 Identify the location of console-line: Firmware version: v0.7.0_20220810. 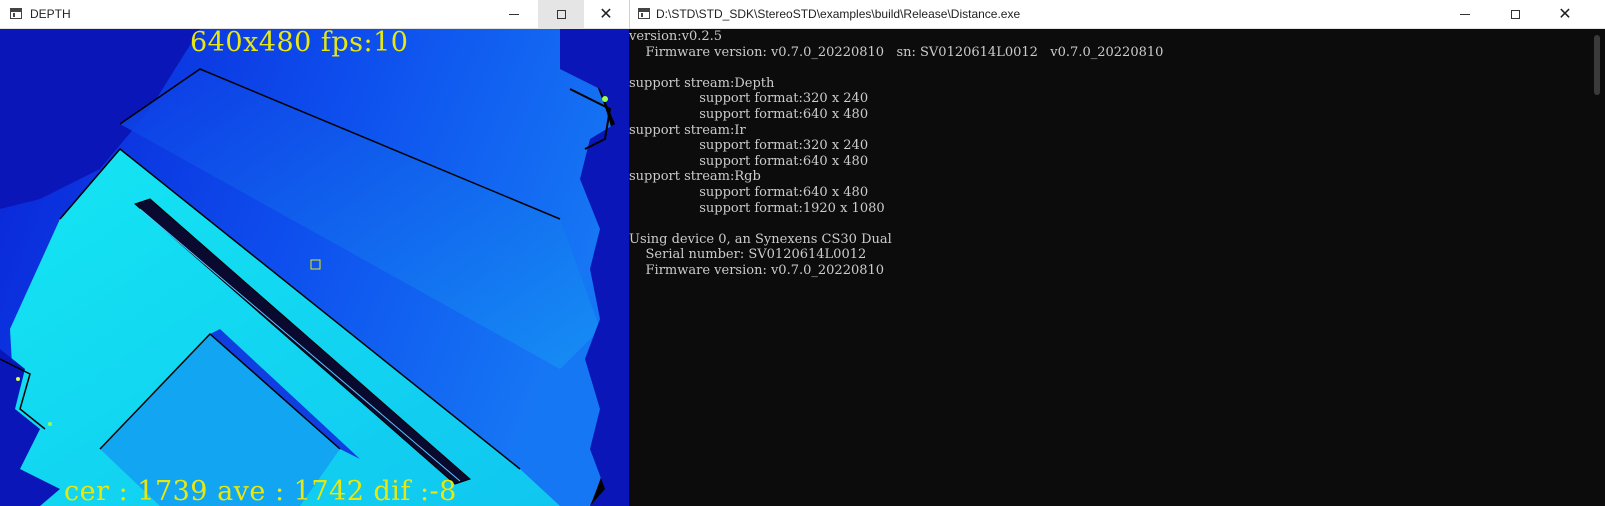
(757, 270).